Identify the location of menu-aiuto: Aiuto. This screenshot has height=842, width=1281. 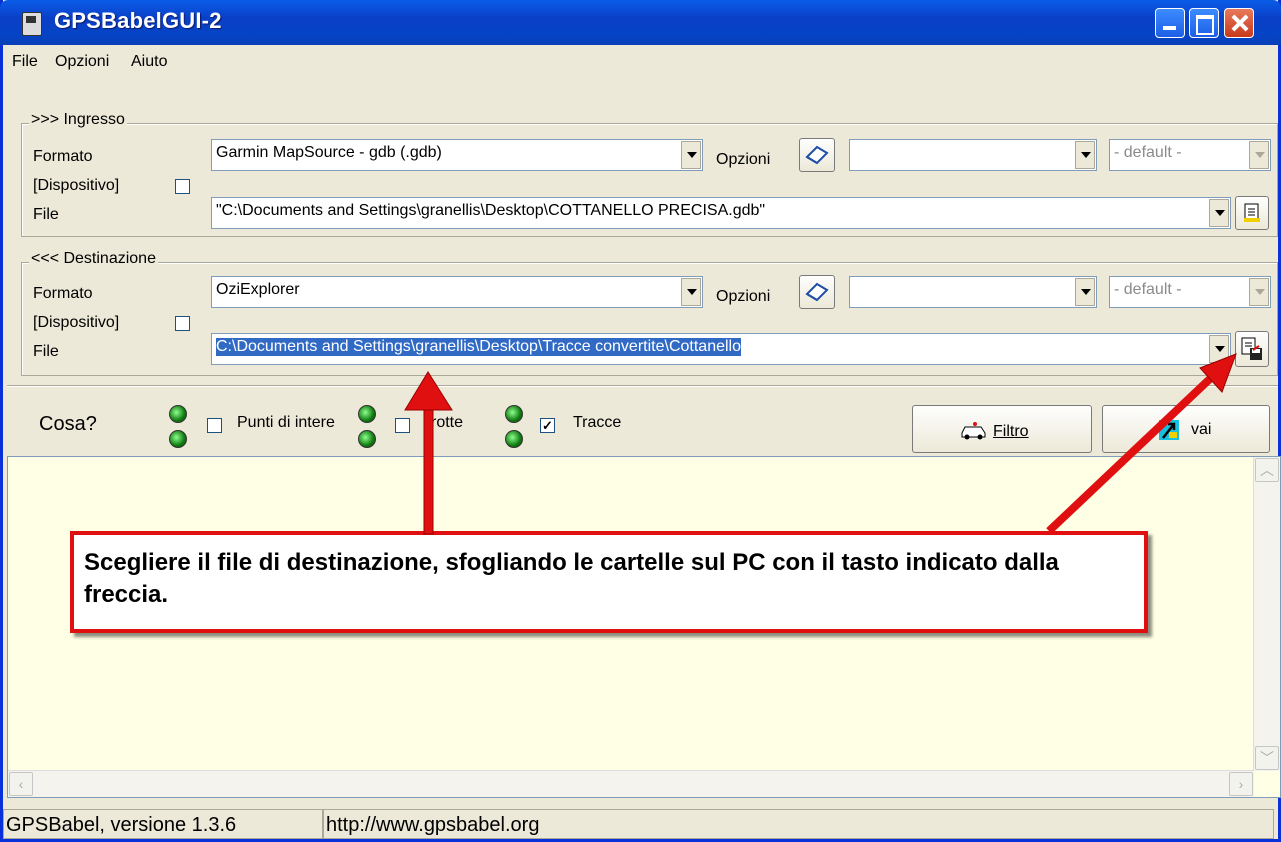
(149, 62).